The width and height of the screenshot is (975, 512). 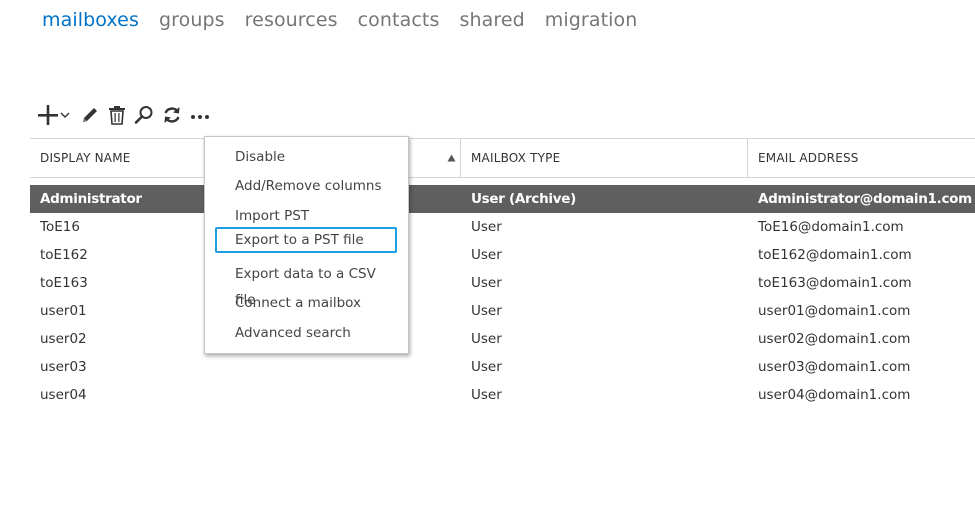 I want to click on cell-email-address: user01@domain1.com, so click(x=834, y=311).